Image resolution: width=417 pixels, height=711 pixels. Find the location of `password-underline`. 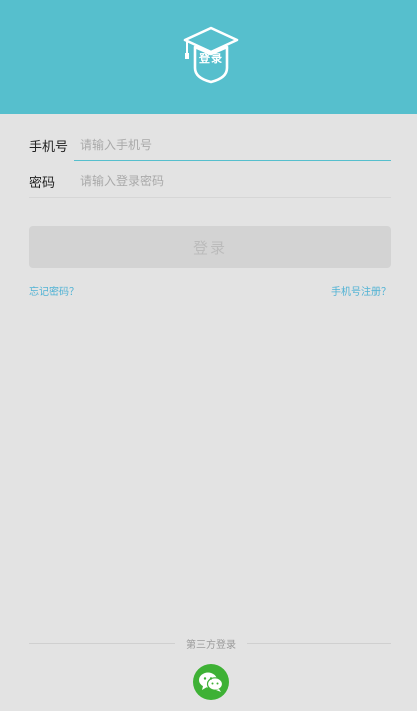

password-underline is located at coordinates (210, 197).